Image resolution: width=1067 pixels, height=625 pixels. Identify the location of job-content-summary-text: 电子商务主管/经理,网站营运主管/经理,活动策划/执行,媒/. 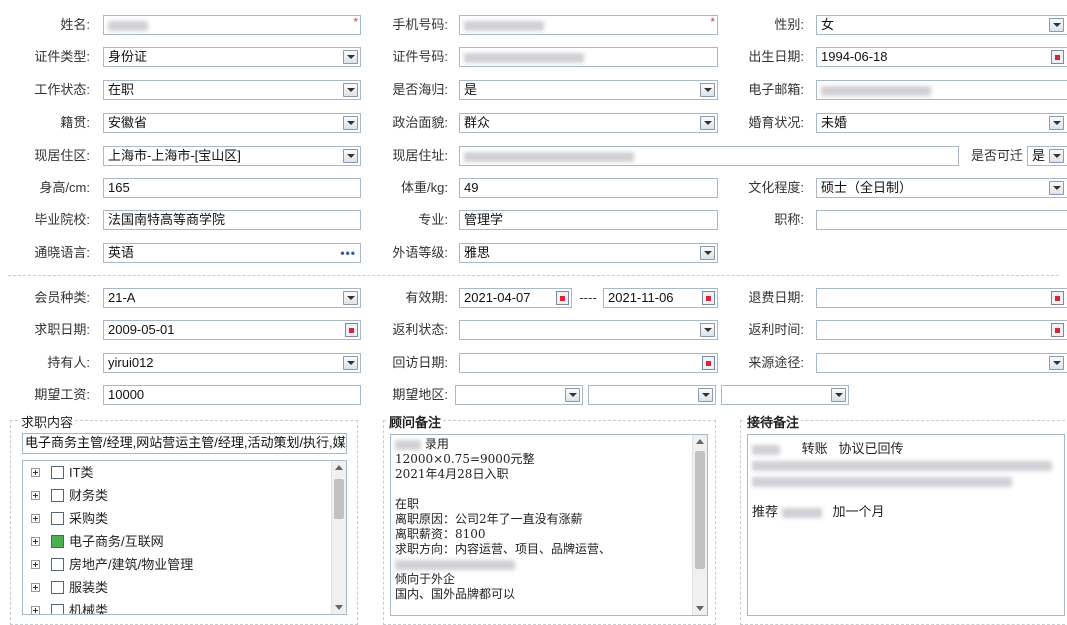
(186, 442).